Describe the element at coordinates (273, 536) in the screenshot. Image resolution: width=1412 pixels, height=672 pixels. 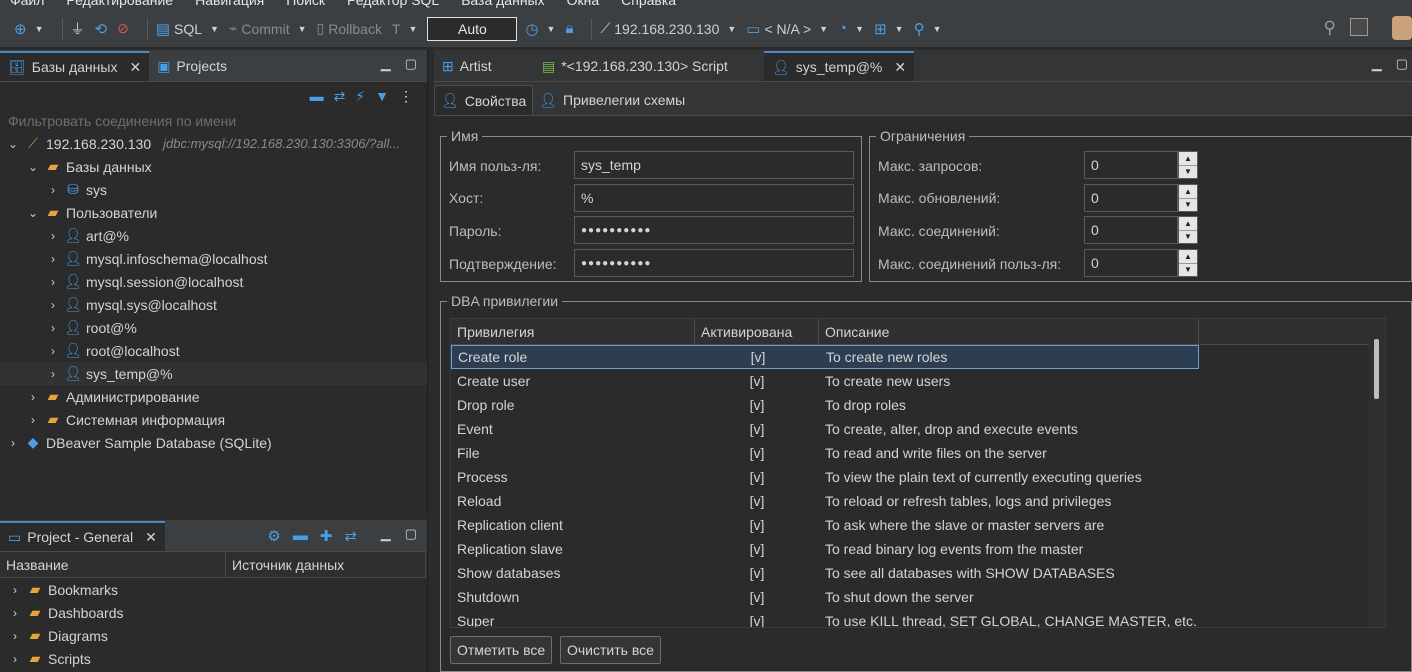
I see `gear-icon: ⚙` at that location.